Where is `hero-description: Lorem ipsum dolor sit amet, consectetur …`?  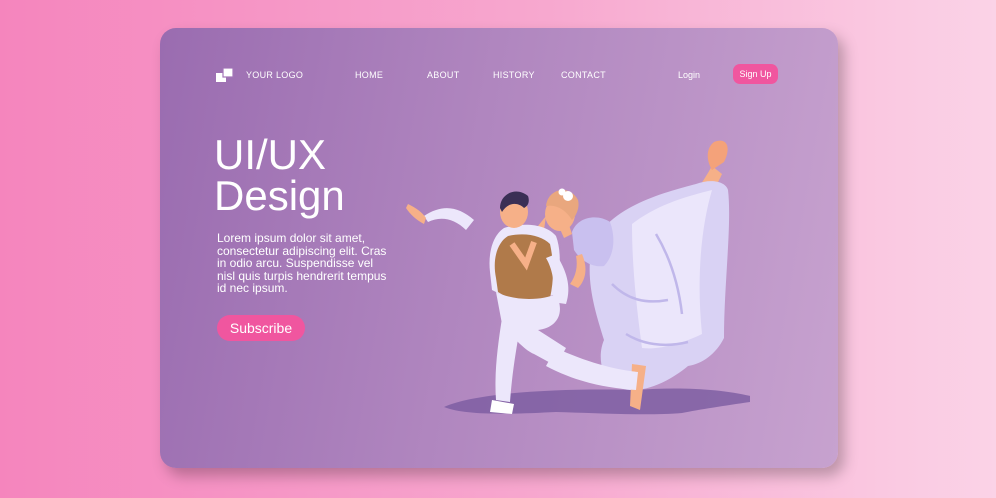 hero-description: Lorem ipsum dolor sit amet, consectetur … is located at coordinates (302, 263).